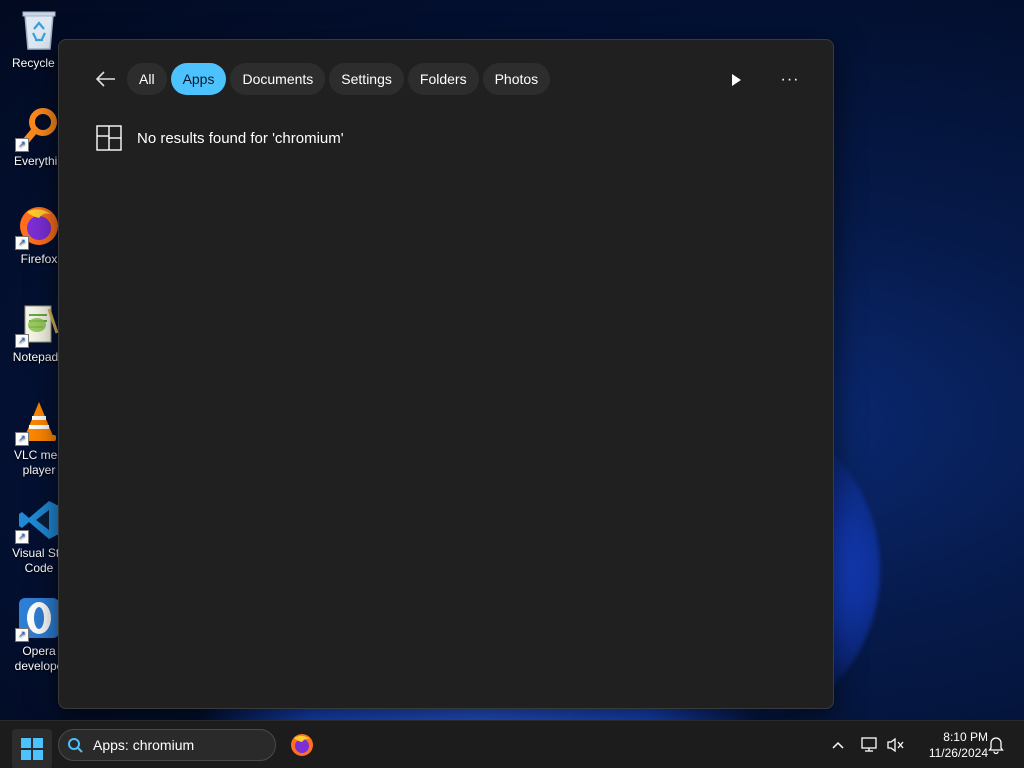  I want to click on network-icon, so click(869, 744).